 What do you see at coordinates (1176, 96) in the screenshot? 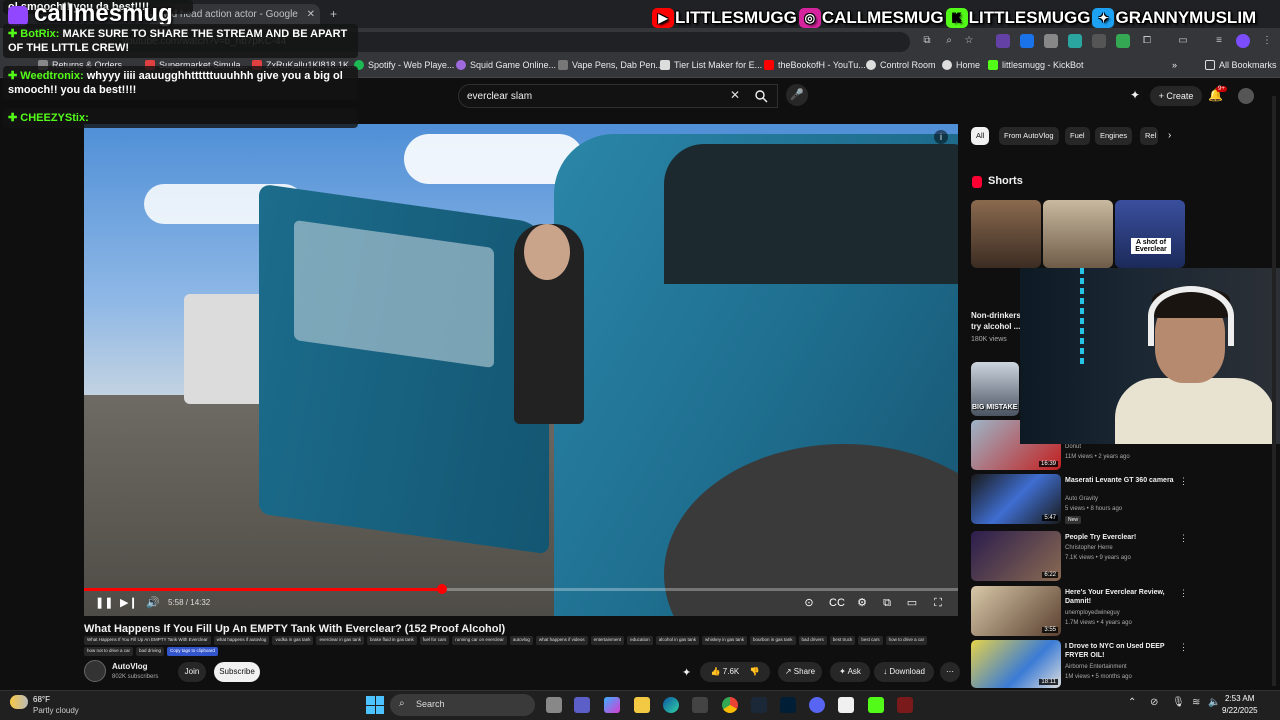
I see `create-button: + Create` at bounding box center [1176, 96].